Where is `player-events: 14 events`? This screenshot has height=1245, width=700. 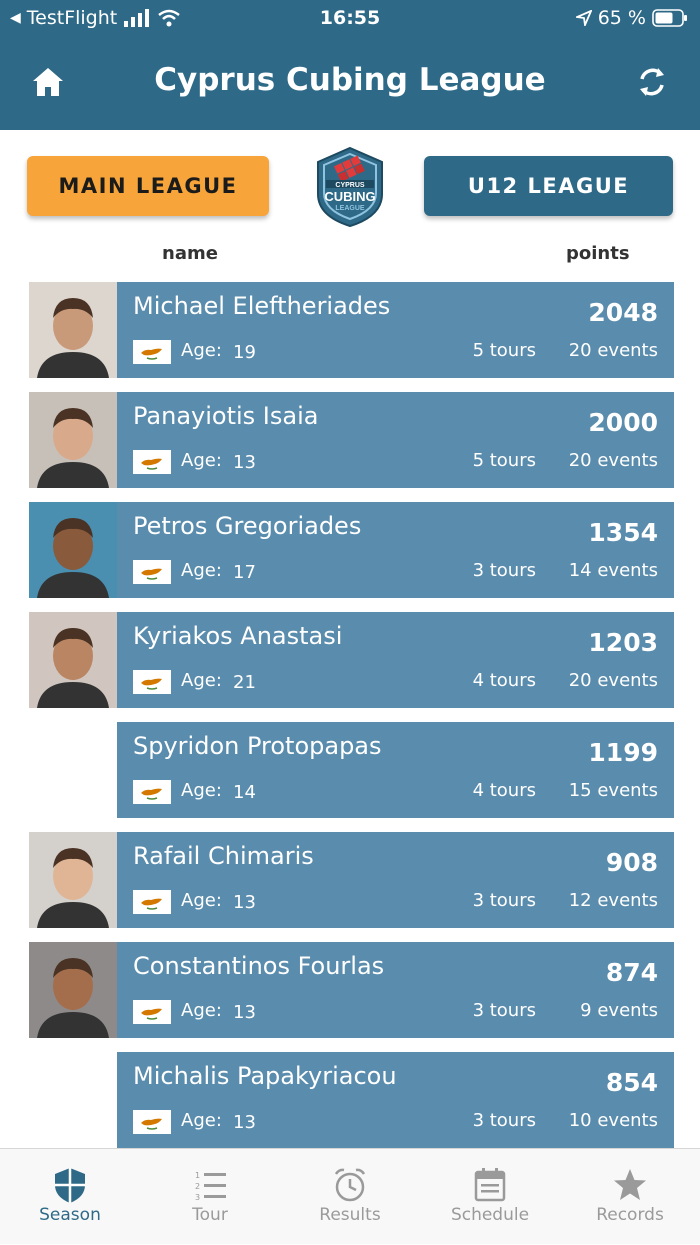
player-events: 14 events is located at coordinates (613, 570).